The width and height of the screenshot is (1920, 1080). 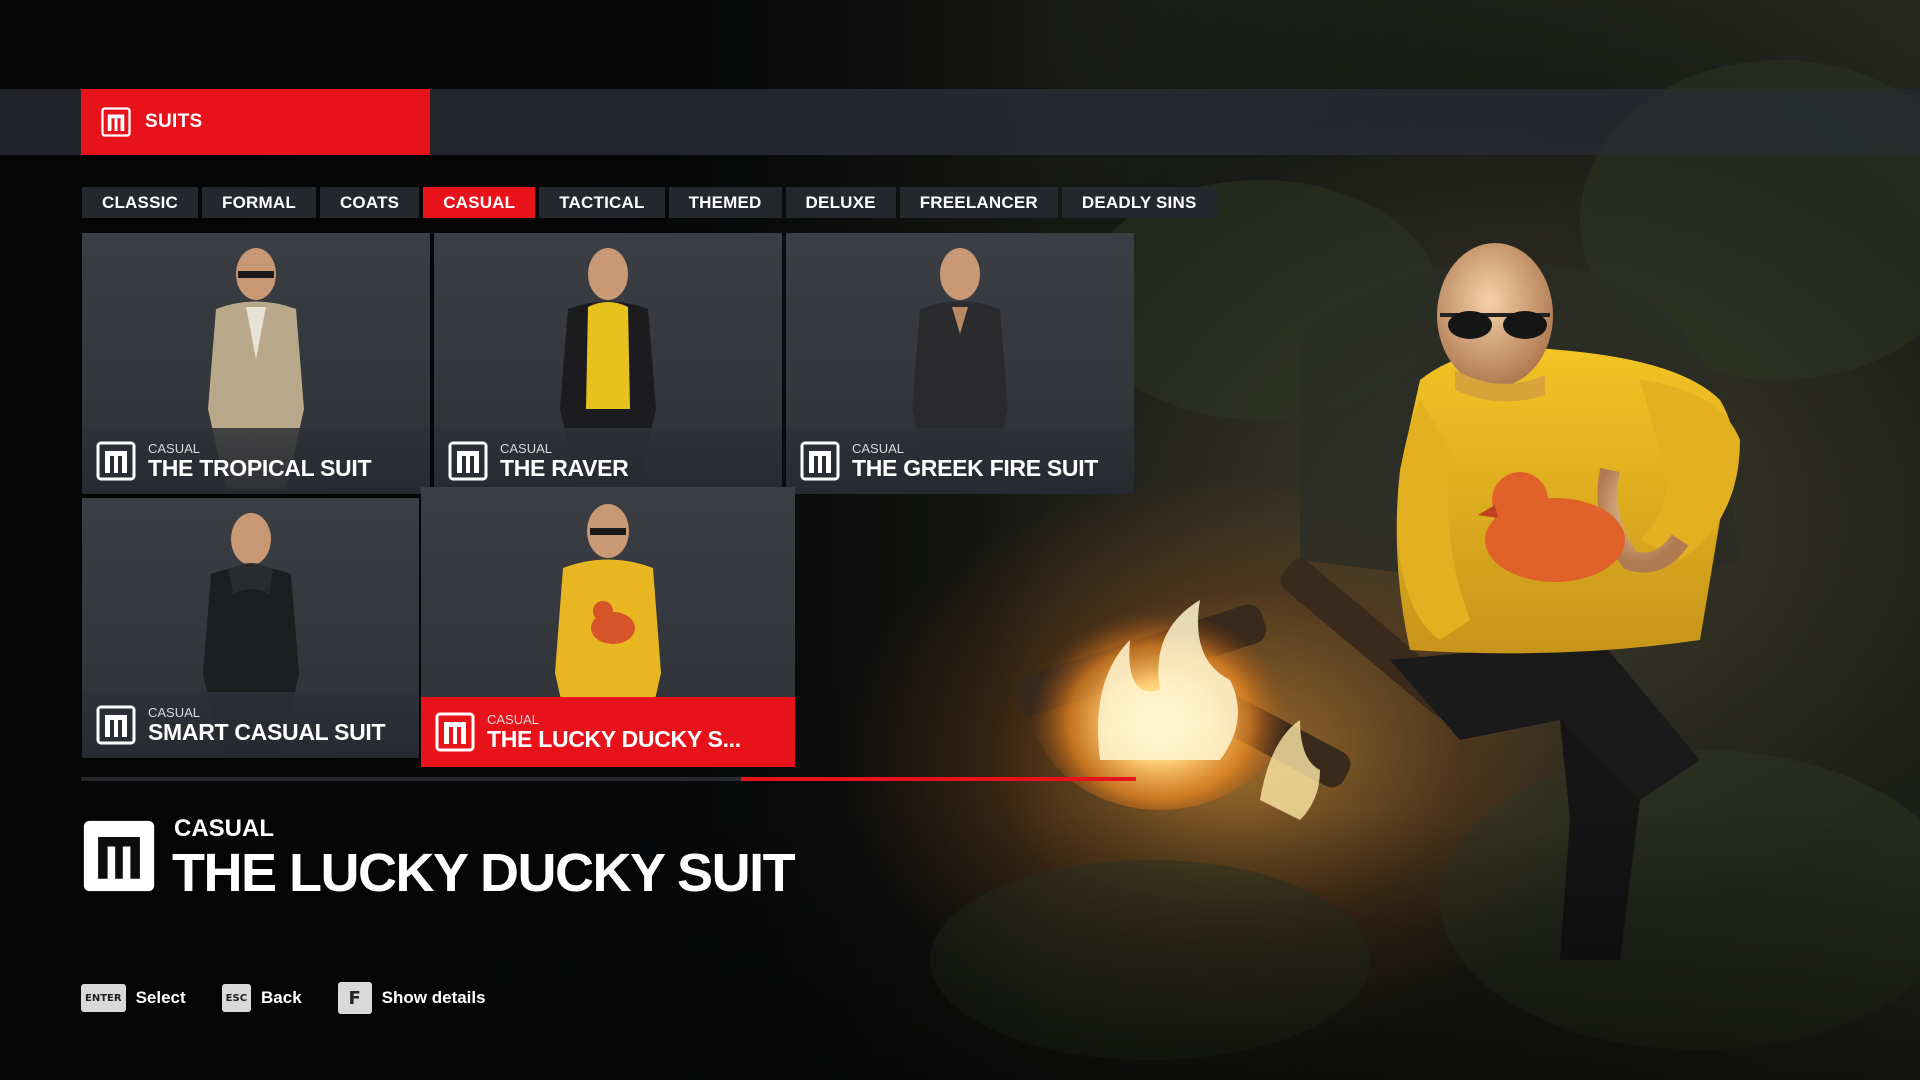 I want to click on selected-suit-category: CASUAL, so click(x=224, y=828).